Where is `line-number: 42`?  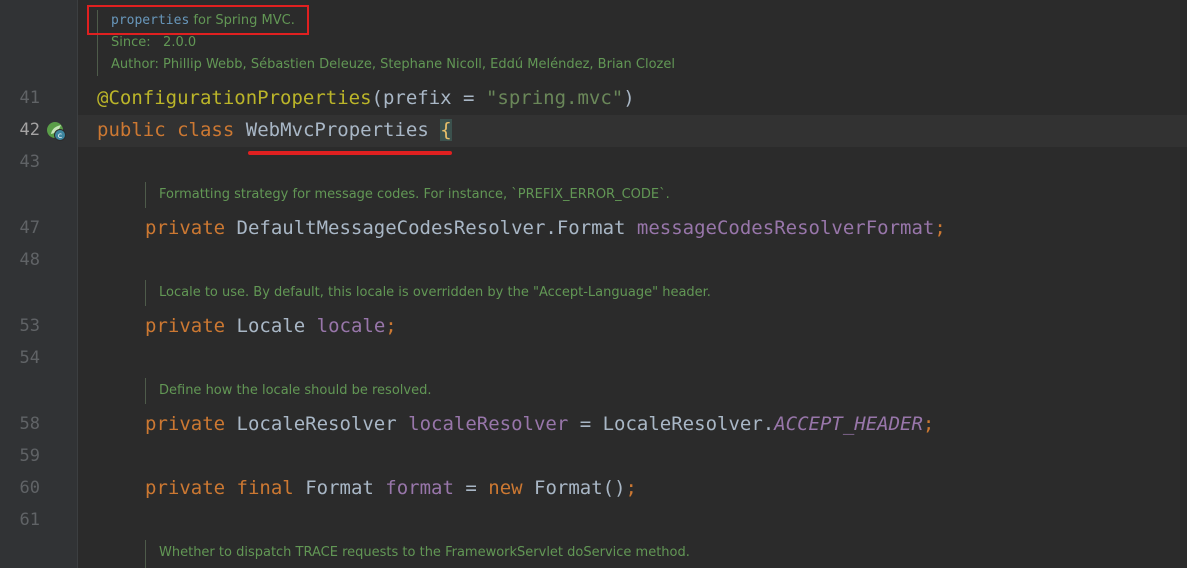
line-number: 42 is located at coordinates (20, 130).